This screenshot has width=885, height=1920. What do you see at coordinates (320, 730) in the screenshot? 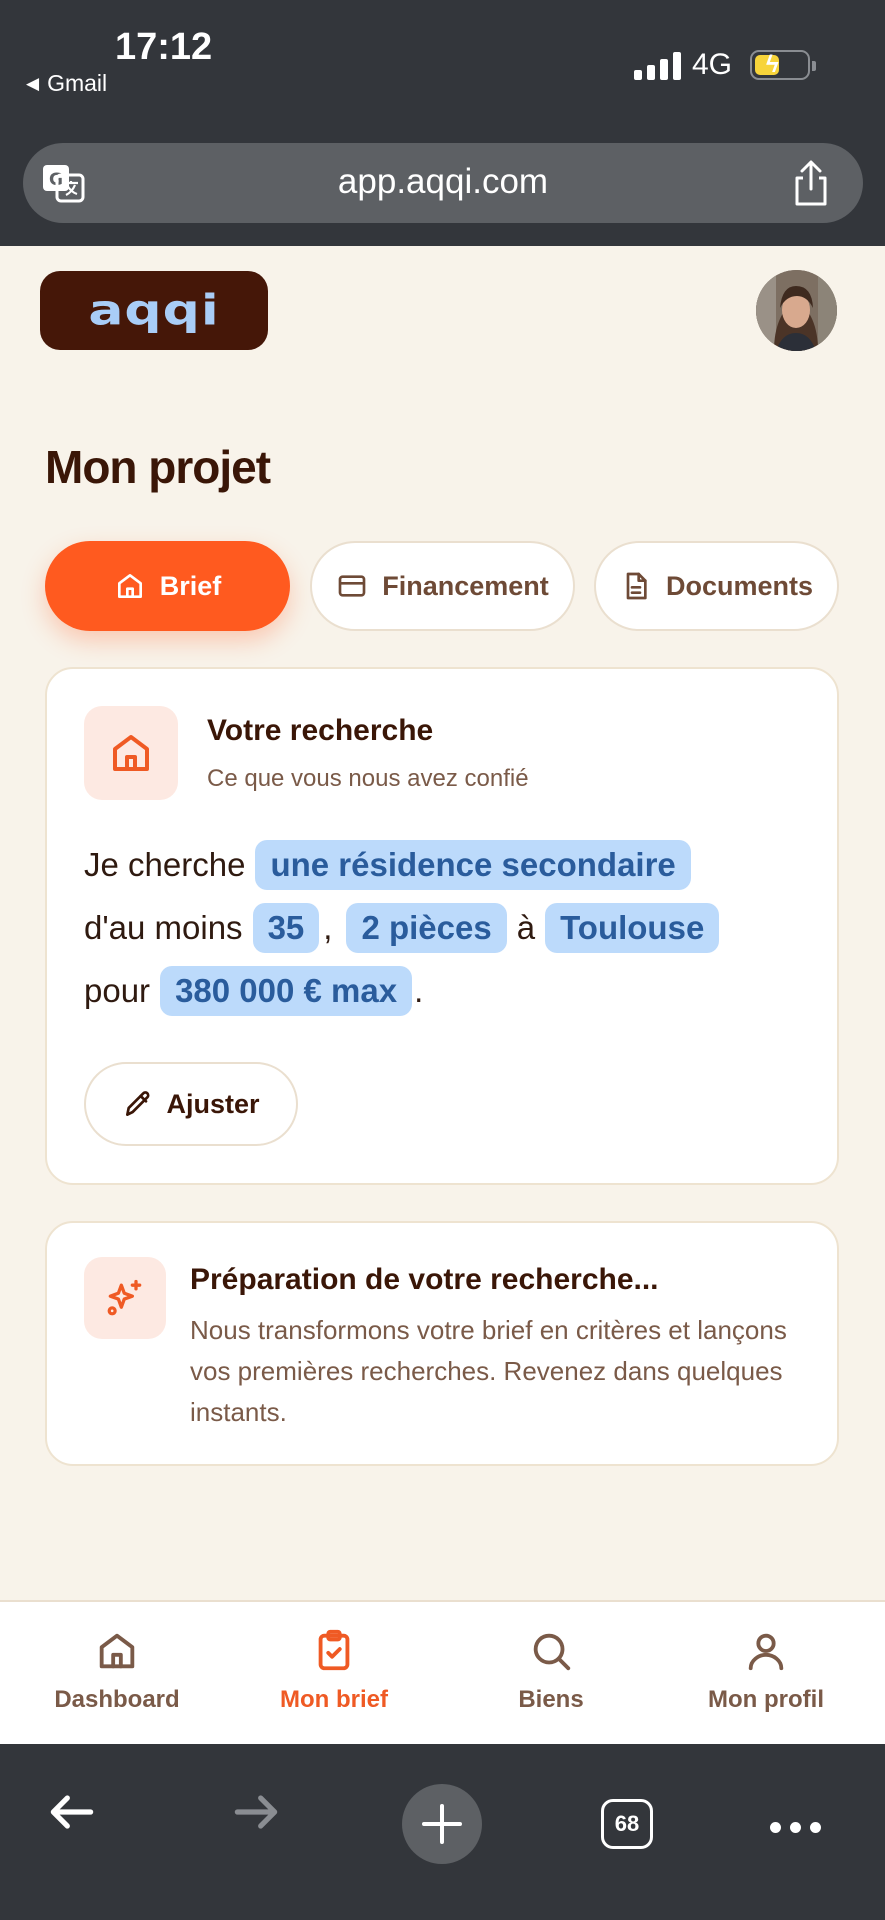
I see `search-card-title: Votre recherche` at bounding box center [320, 730].